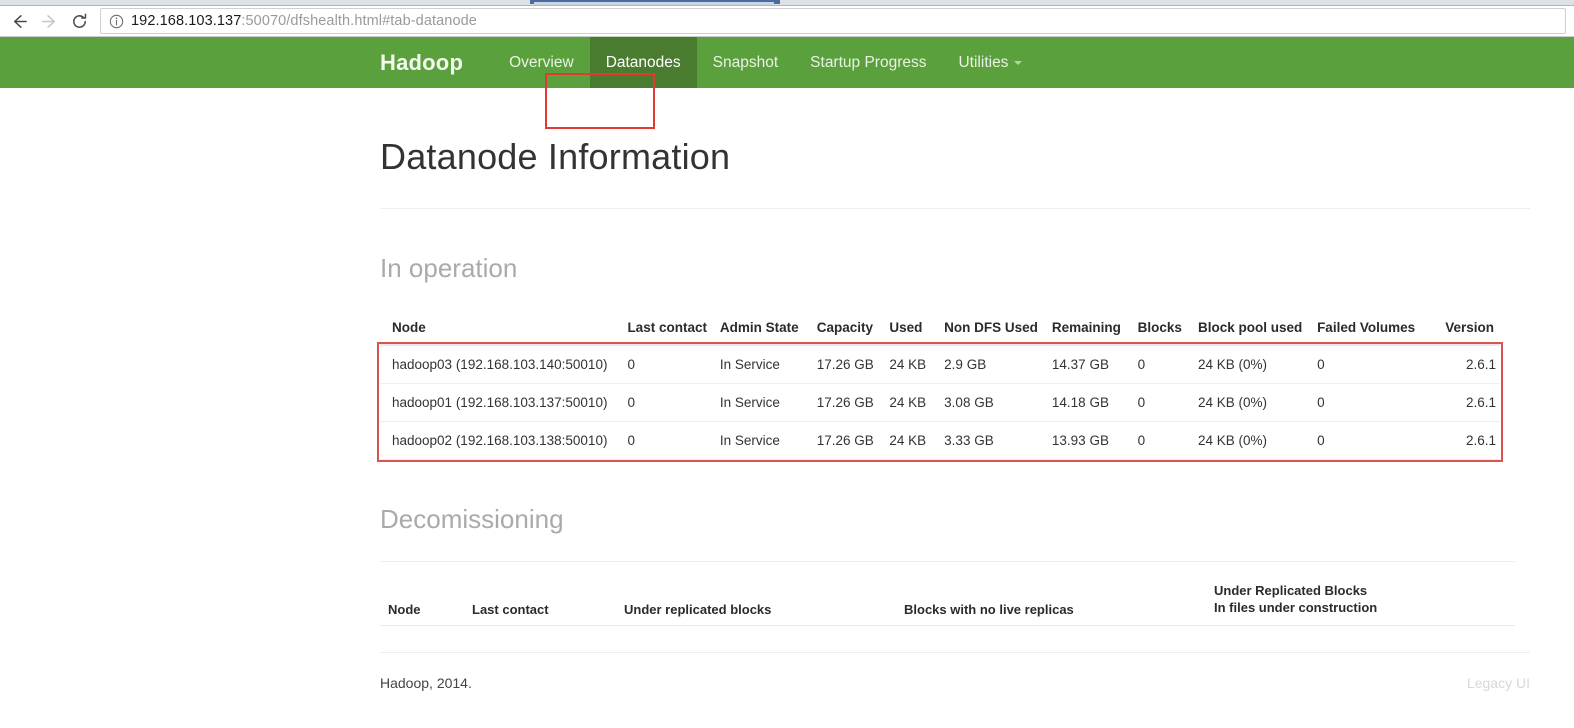  What do you see at coordinates (1253, 330) in the screenshot?
I see `column-header-block-pool-used: Block pool used` at bounding box center [1253, 330].